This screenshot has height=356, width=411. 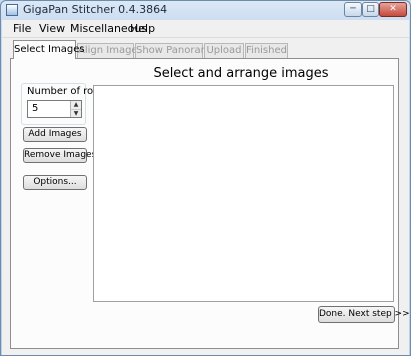 I want to click on rows-value: 5, so click(x=35, y=108).